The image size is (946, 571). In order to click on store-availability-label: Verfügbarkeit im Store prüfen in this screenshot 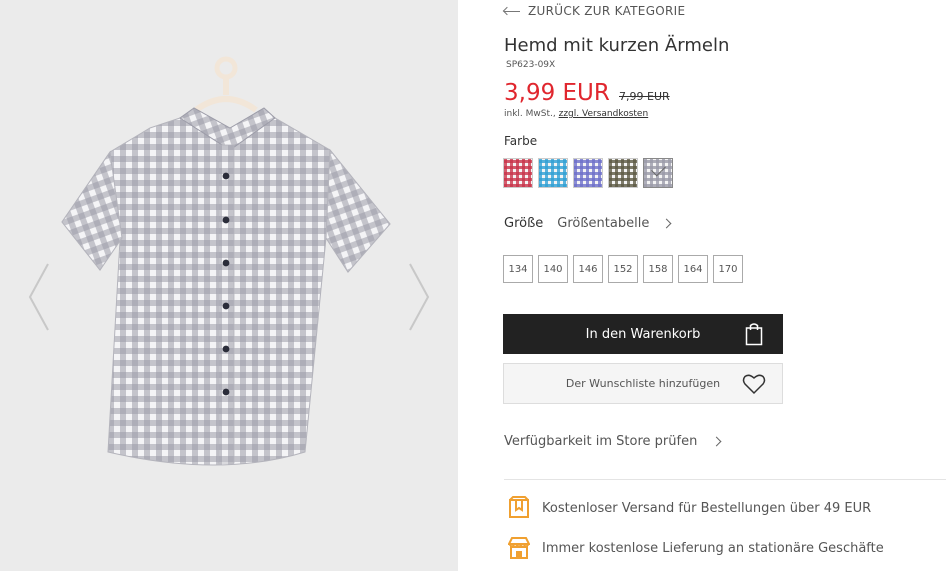, I will do `click(601, 441)`.